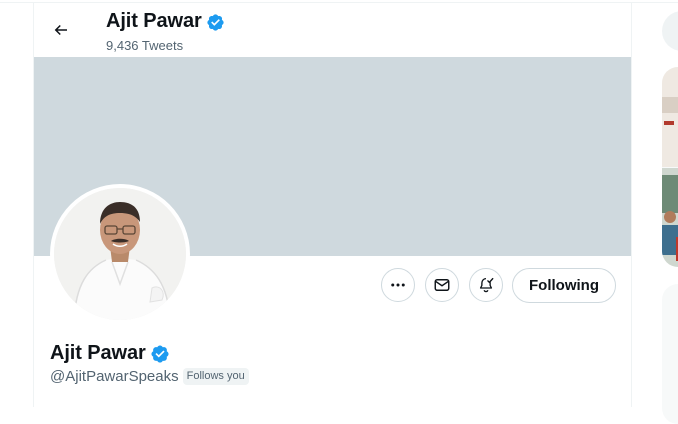  I want to click on message-button, so click(442, 285).